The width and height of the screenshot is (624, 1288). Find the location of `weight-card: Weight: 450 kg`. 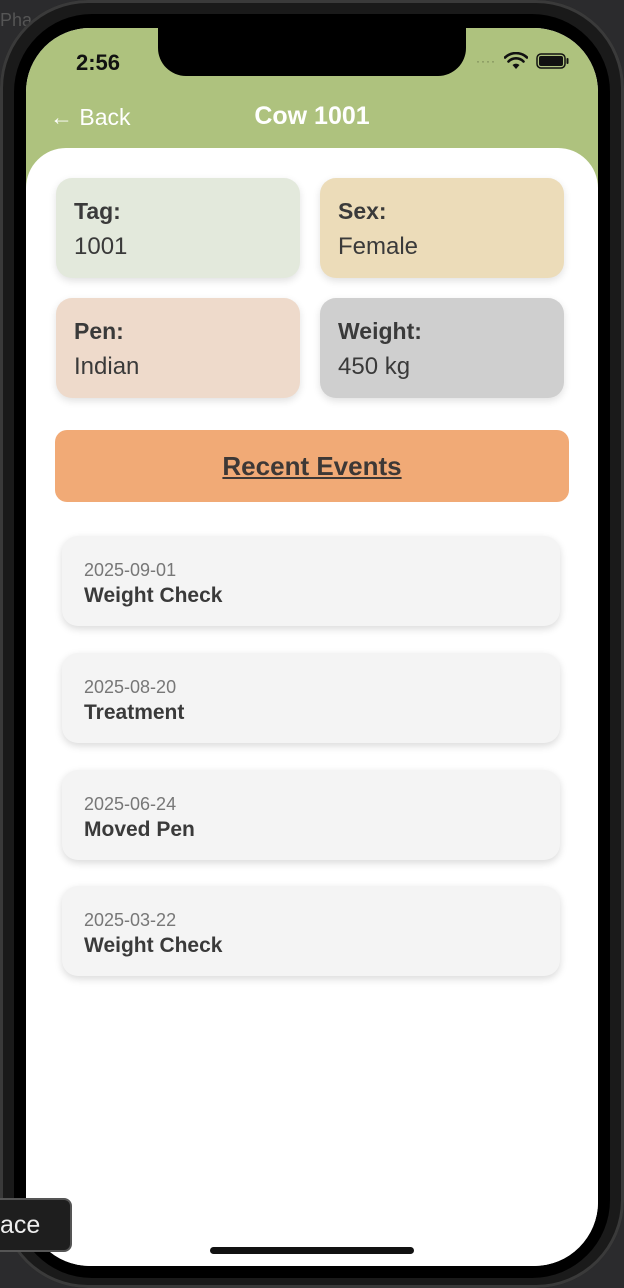

weight-card: Weight: 450 kg is located at coordinates (442, 348).